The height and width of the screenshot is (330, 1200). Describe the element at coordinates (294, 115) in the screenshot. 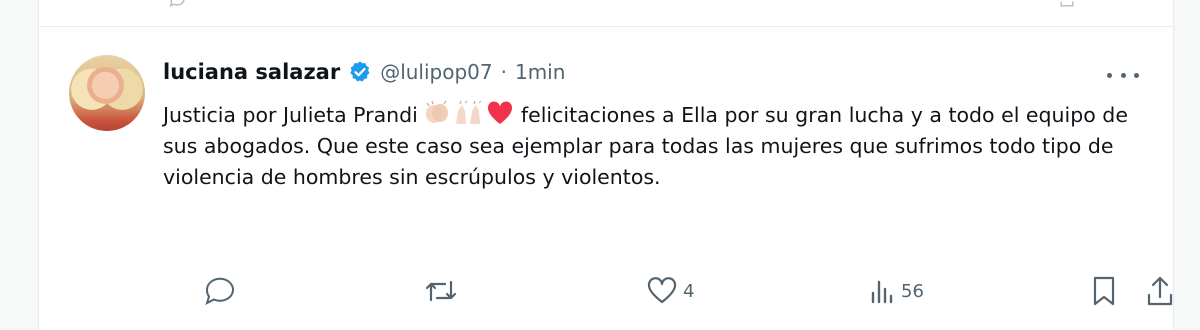

I see `tweet-text-part1: Justicia por Julieta Prandi` at that location.